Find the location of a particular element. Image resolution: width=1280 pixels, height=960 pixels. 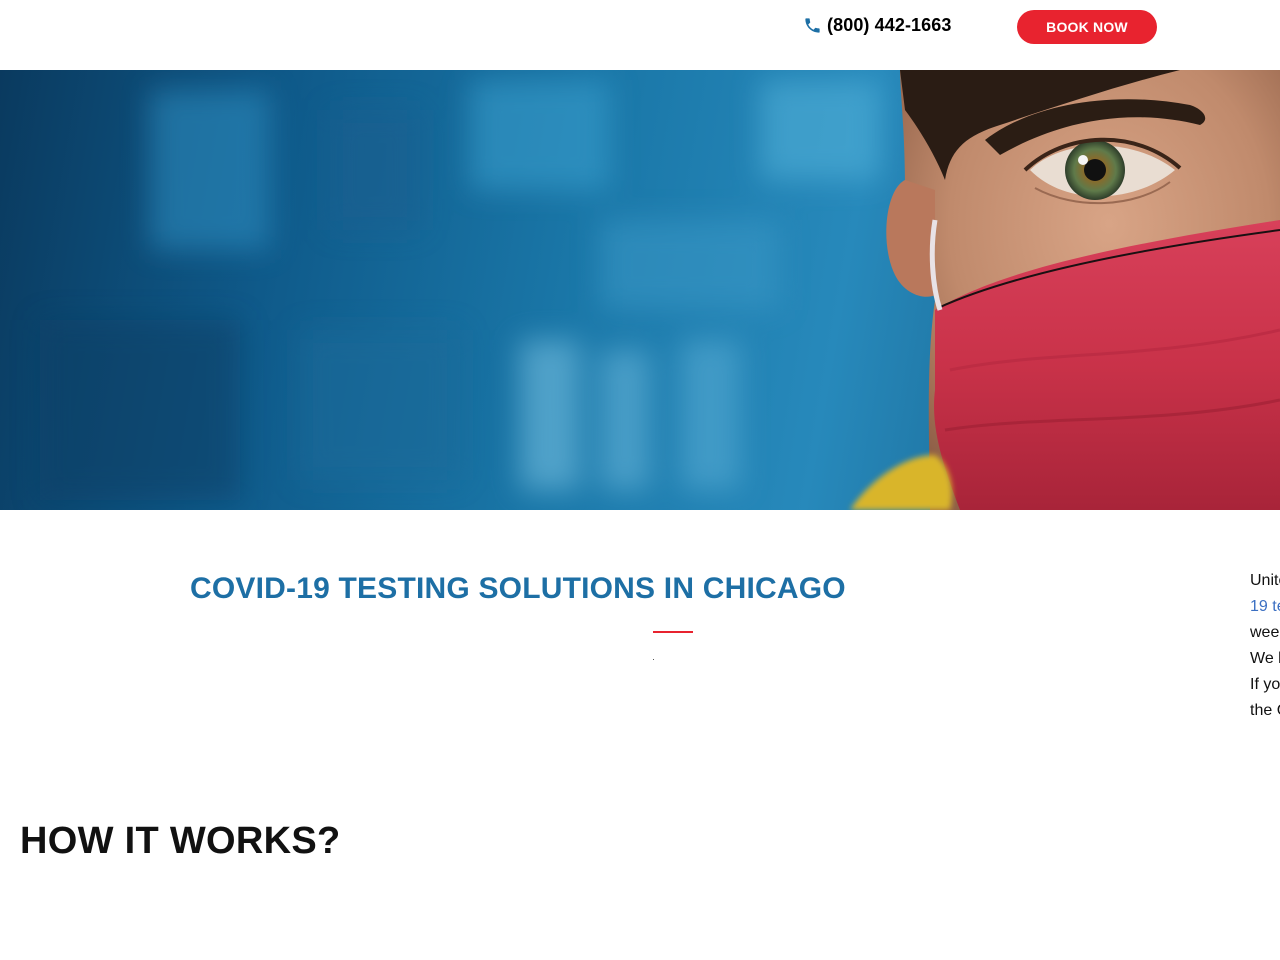

phone-link: (800) 442-1663 is located at coordinates (877, 25).